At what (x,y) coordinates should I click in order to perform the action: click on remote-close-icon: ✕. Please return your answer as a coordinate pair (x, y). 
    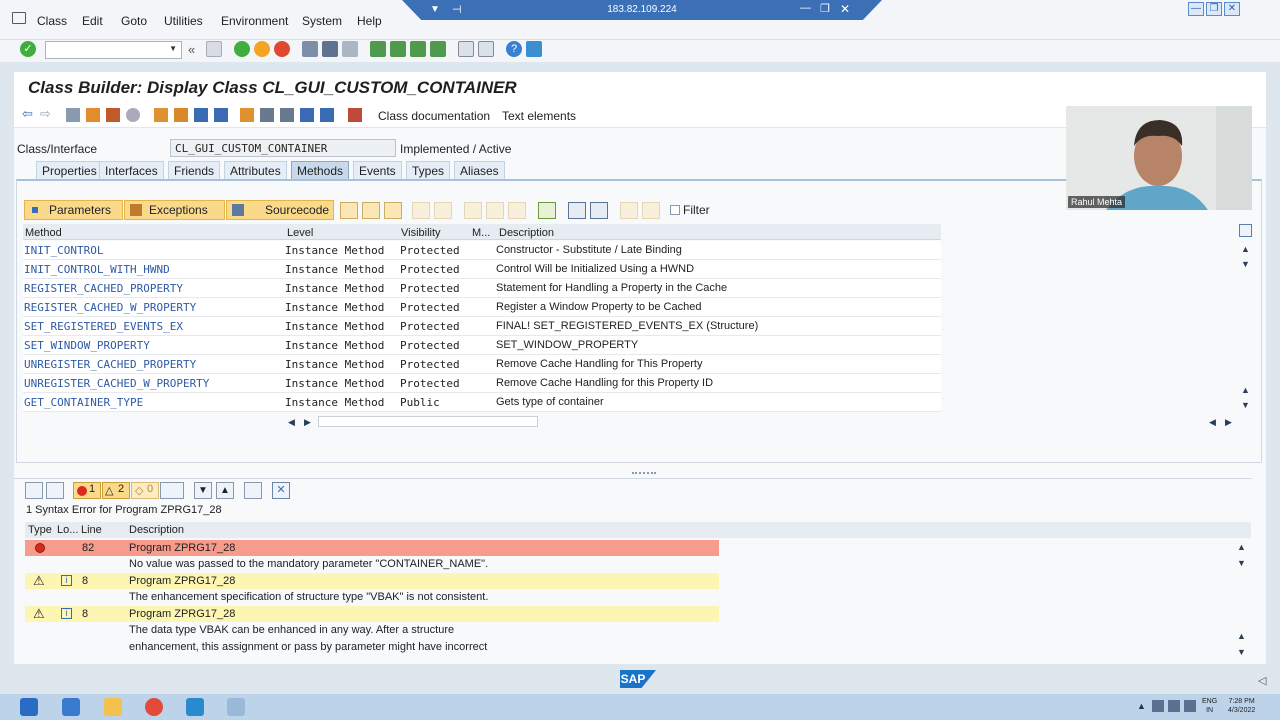
    Looking at the image, I should click on (845, 9).